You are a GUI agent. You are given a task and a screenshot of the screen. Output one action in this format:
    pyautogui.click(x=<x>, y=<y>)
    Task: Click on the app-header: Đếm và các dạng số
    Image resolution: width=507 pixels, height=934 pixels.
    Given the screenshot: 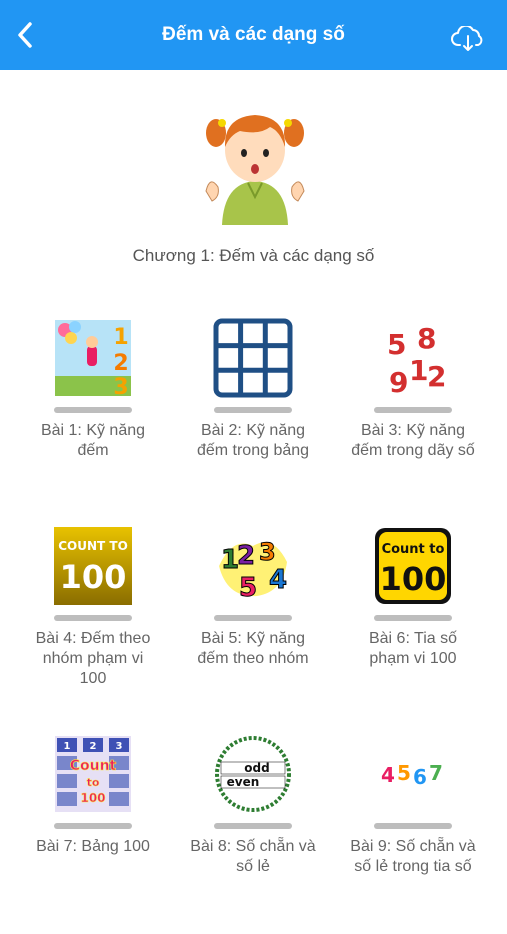 What is the action you would take?
    pyautogui.click(x=253, y=35)
    